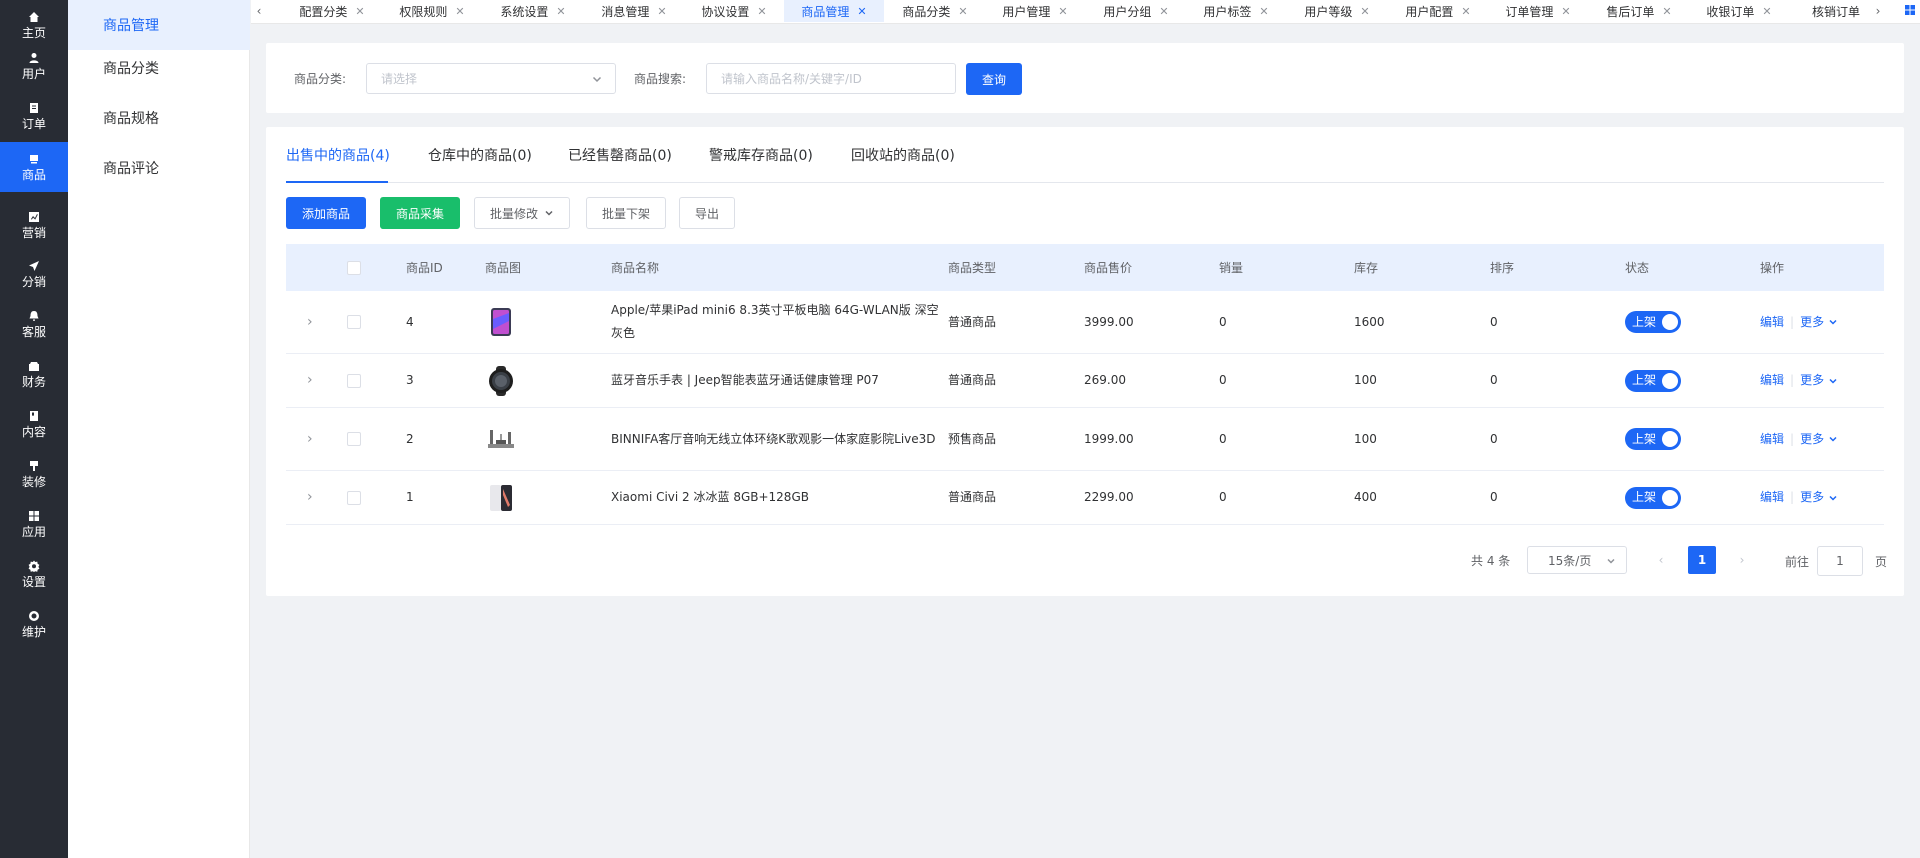 This screenshot has width=1920, height=858. Describe the element at coordinates (1910, 10) in the screenshot. I see `tabs-menu-grid-icon` at that location.